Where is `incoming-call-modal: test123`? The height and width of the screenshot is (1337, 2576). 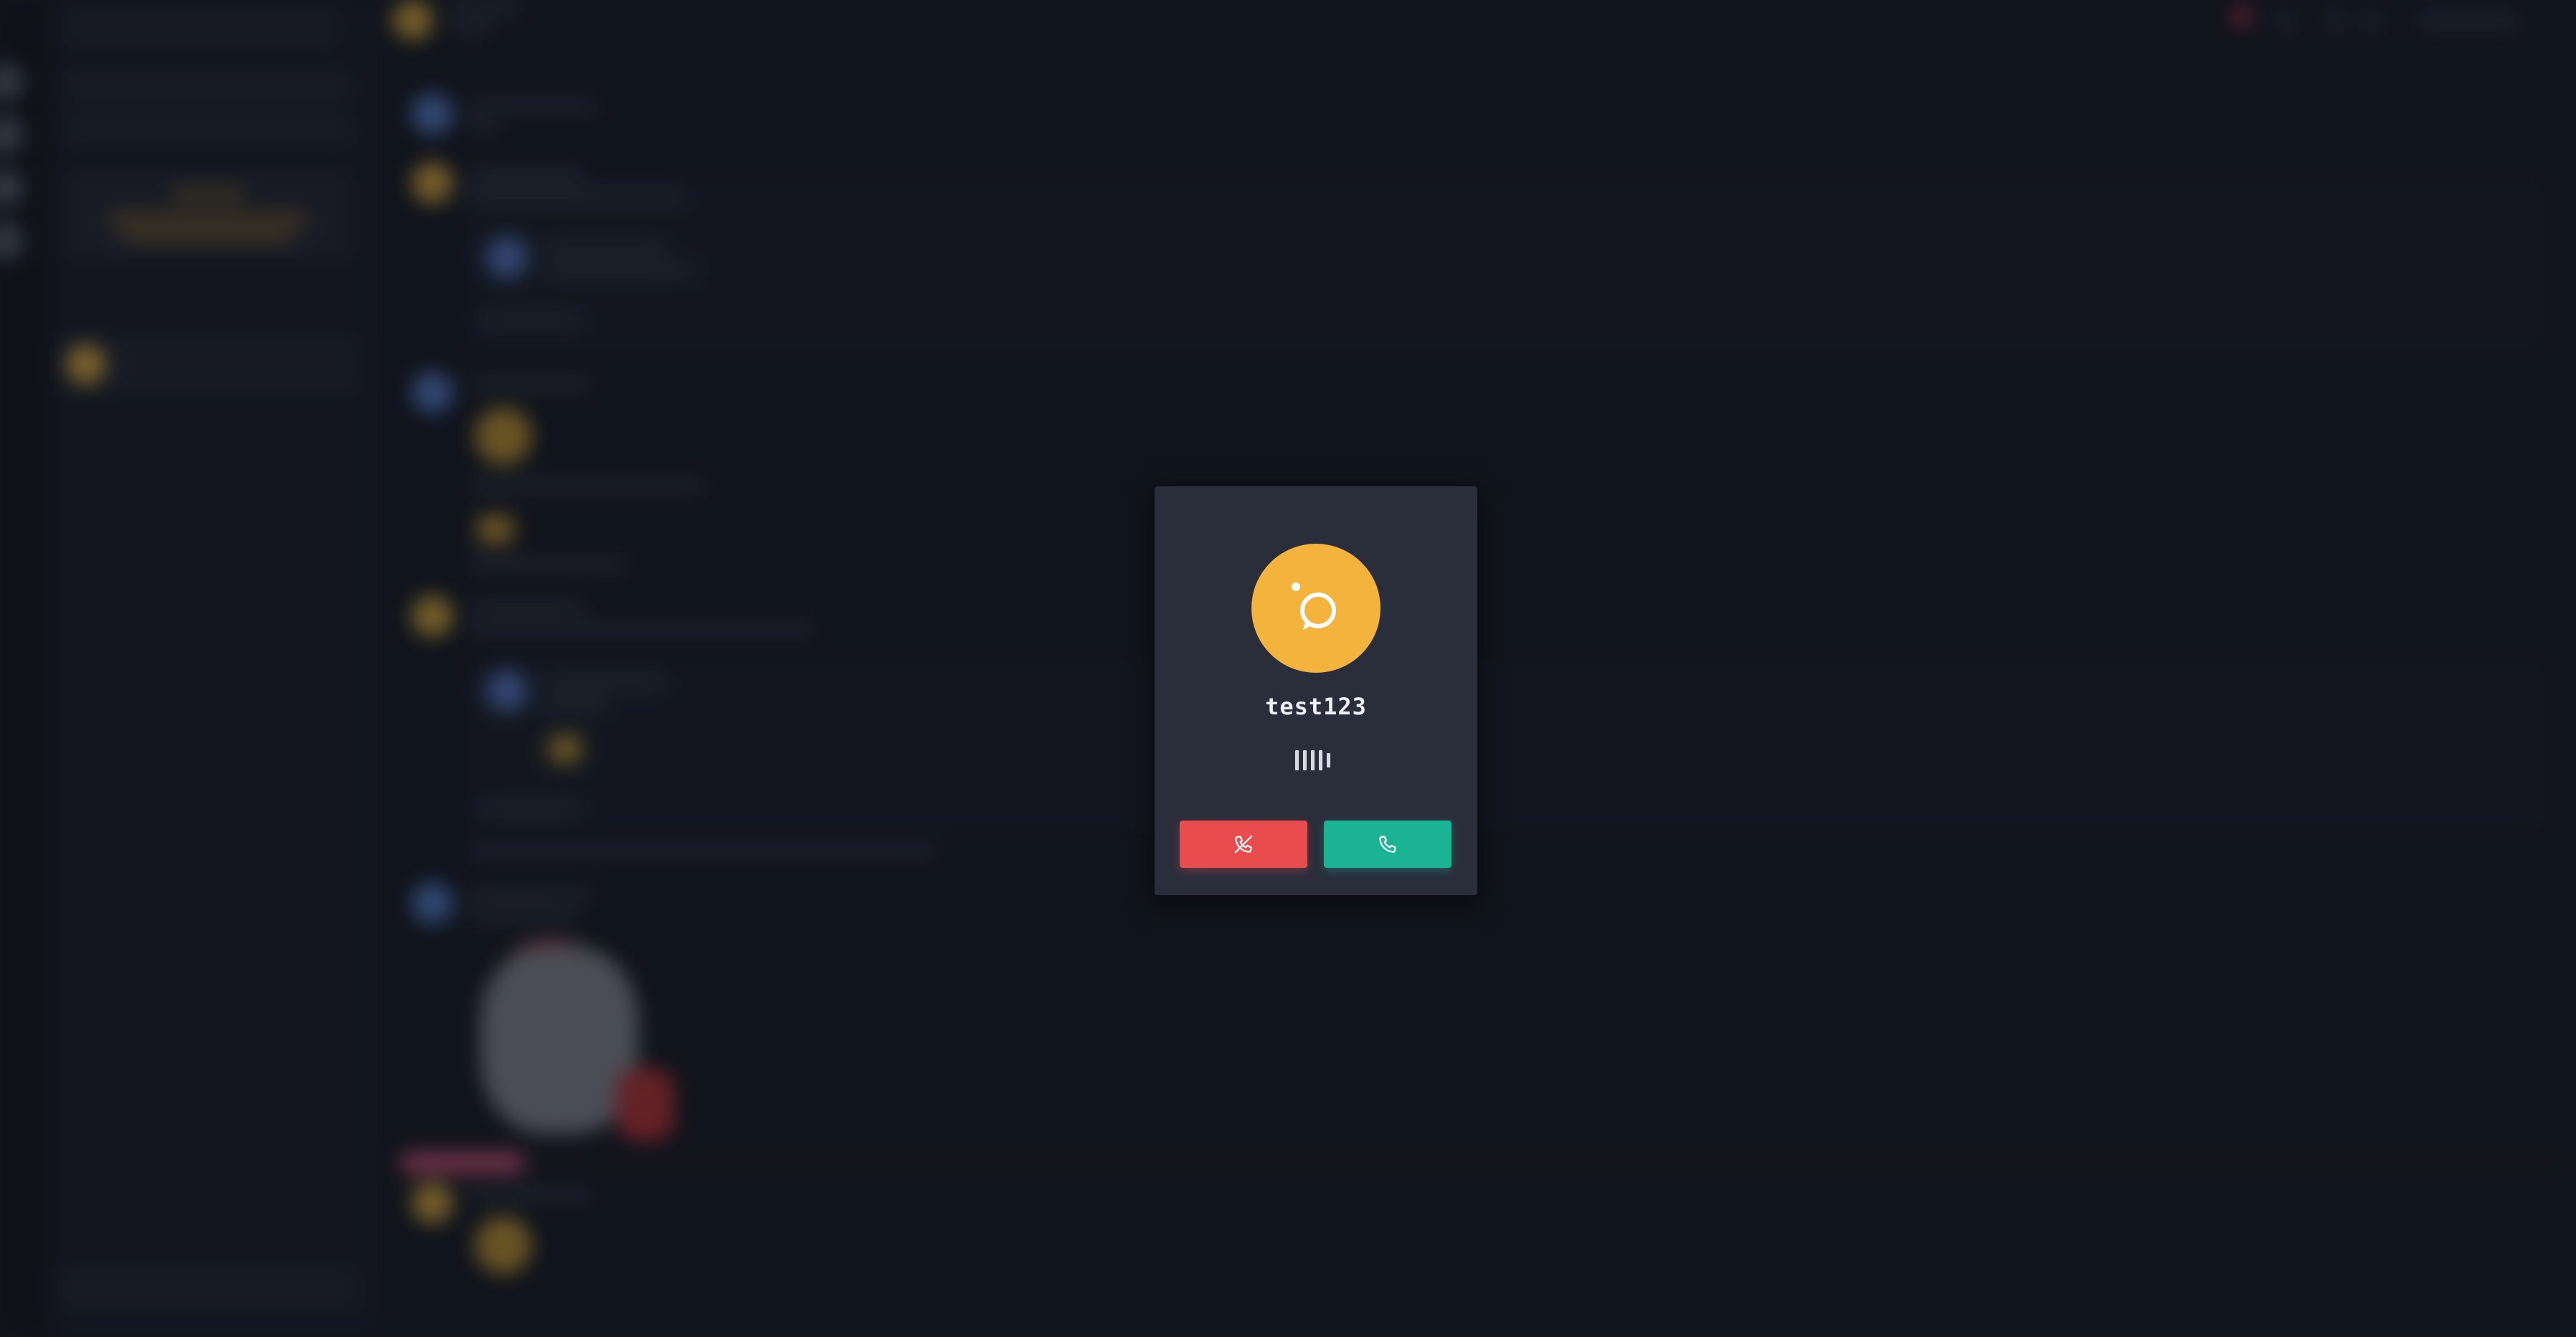
incoming-call-modal: test123 is located at coordinates (1316, 690).